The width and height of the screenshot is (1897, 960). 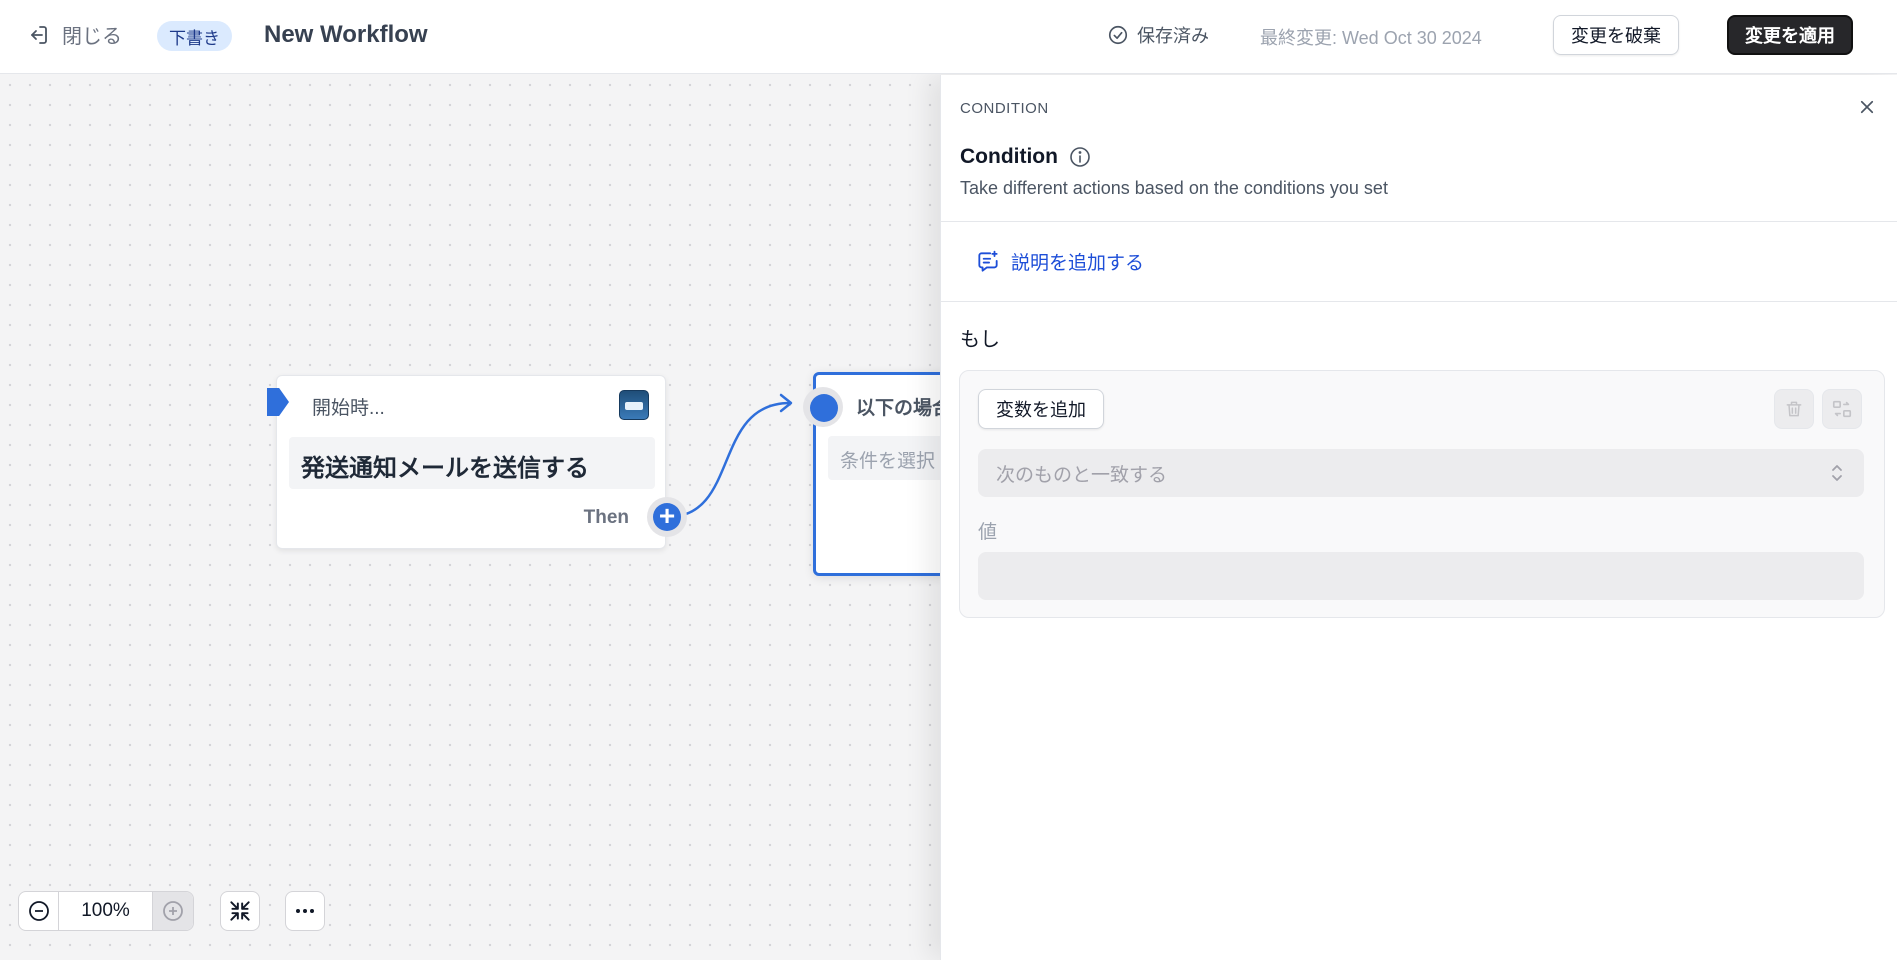 I want to click on zoom-in-button, so click(x=173, y=911).